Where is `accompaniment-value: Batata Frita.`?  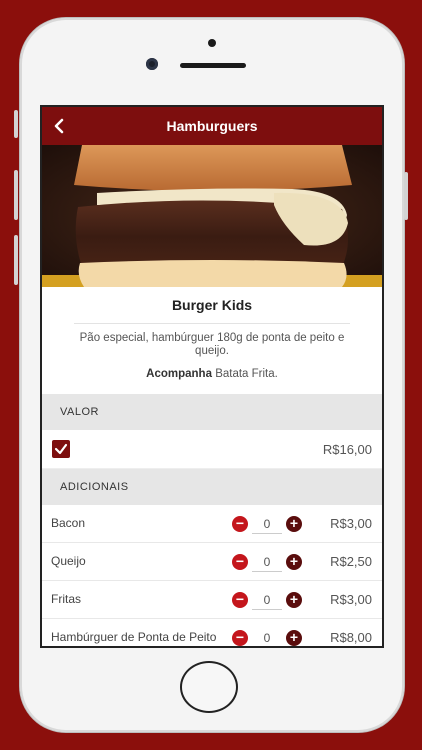
accompaniment-value: Batata Frita. is located at coordinates (246, 374).